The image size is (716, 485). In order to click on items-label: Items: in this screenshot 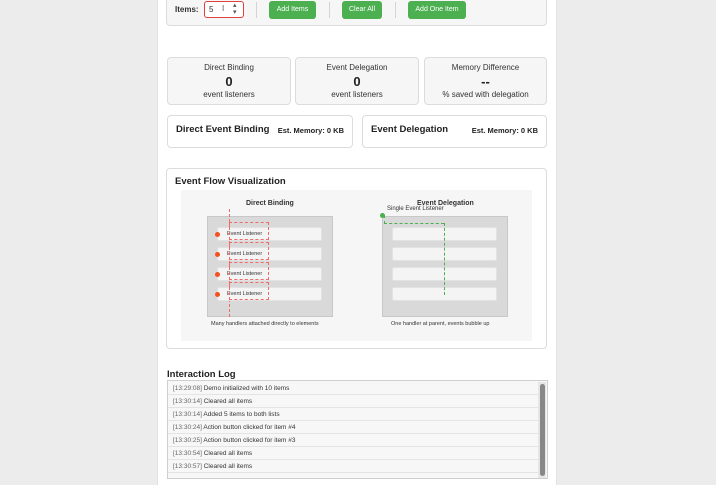, I will do `click(187, 9)`.